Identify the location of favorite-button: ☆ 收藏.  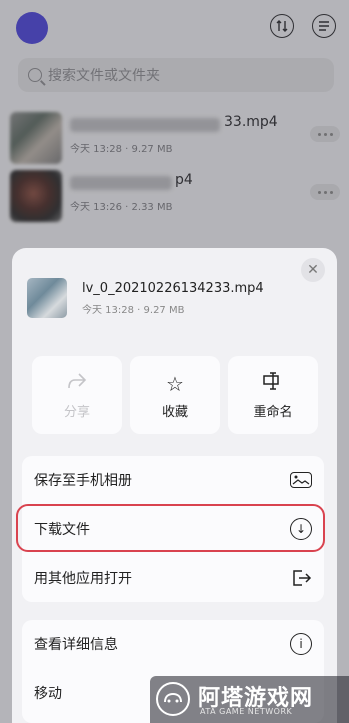
(175, 395).